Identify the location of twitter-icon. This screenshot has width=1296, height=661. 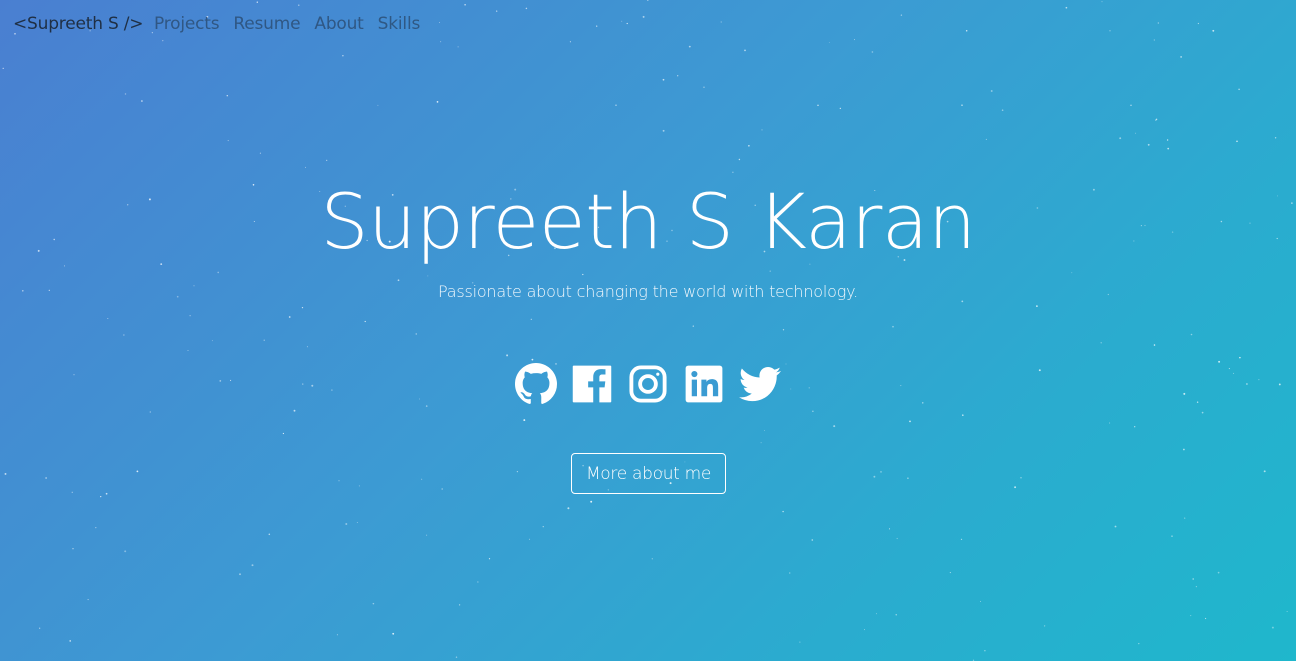
(760, 384).